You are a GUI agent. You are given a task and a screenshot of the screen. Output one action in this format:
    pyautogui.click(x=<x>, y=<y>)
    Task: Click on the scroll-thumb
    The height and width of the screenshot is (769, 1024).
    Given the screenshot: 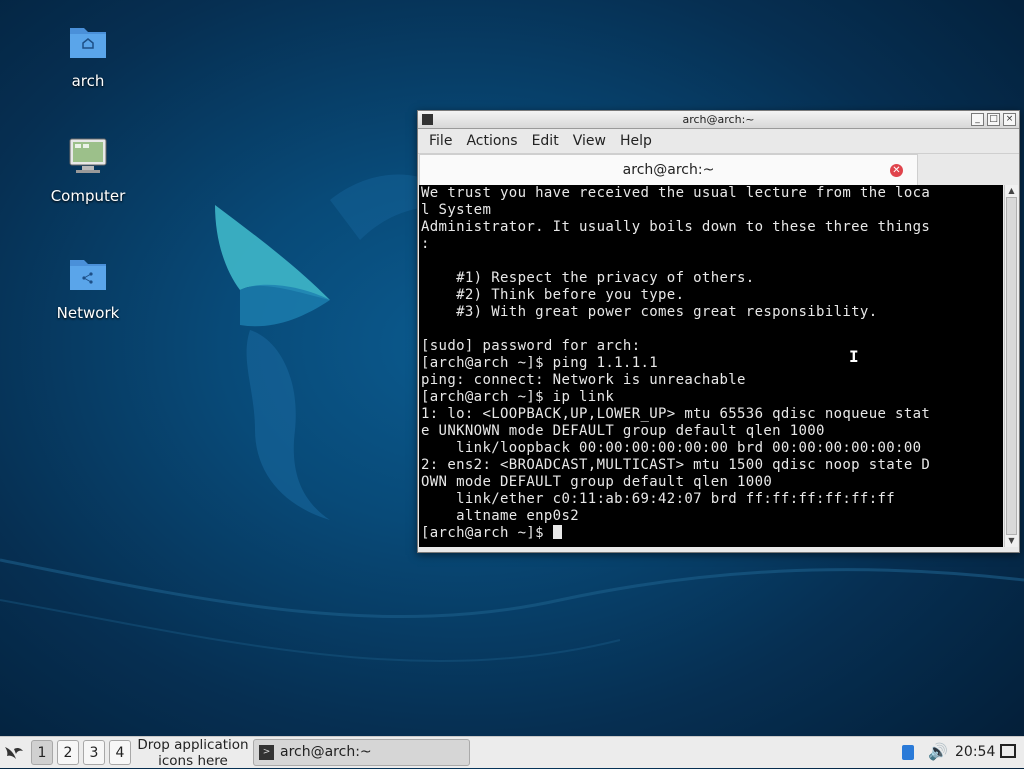 What is the action you would take?
    pyautogui.click(x=1011, y=366)
    